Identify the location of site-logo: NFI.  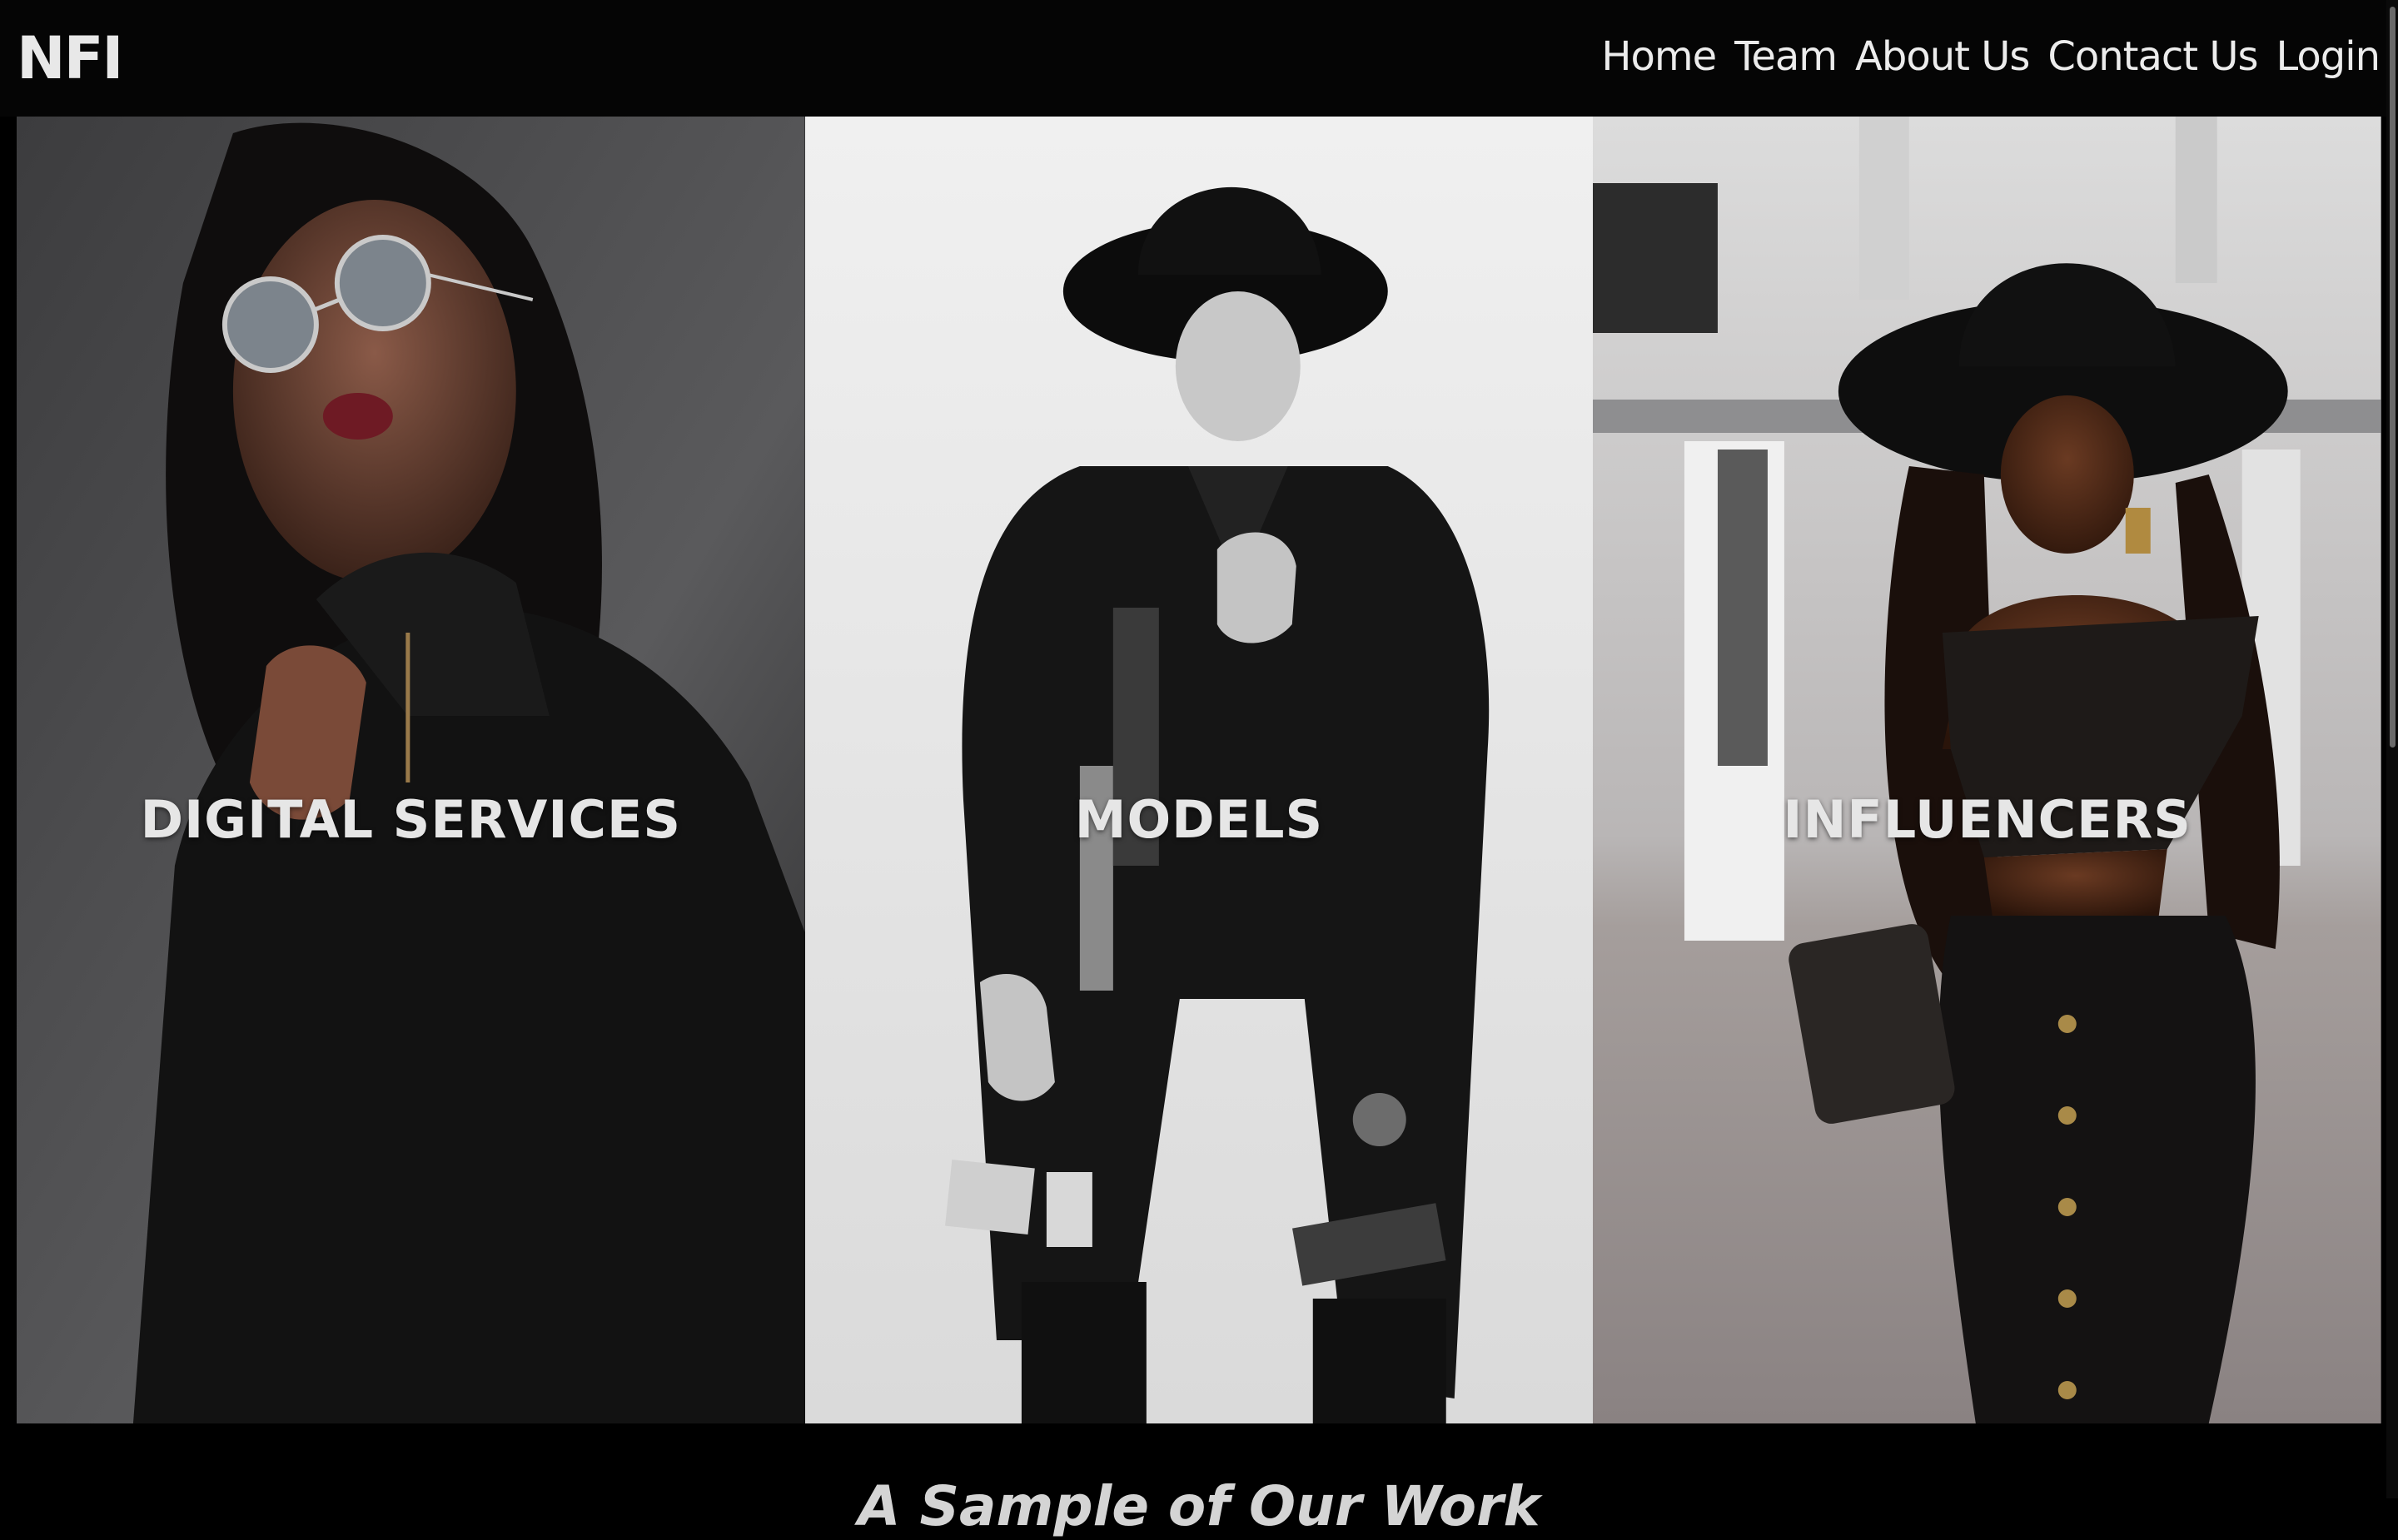
(70, 58).